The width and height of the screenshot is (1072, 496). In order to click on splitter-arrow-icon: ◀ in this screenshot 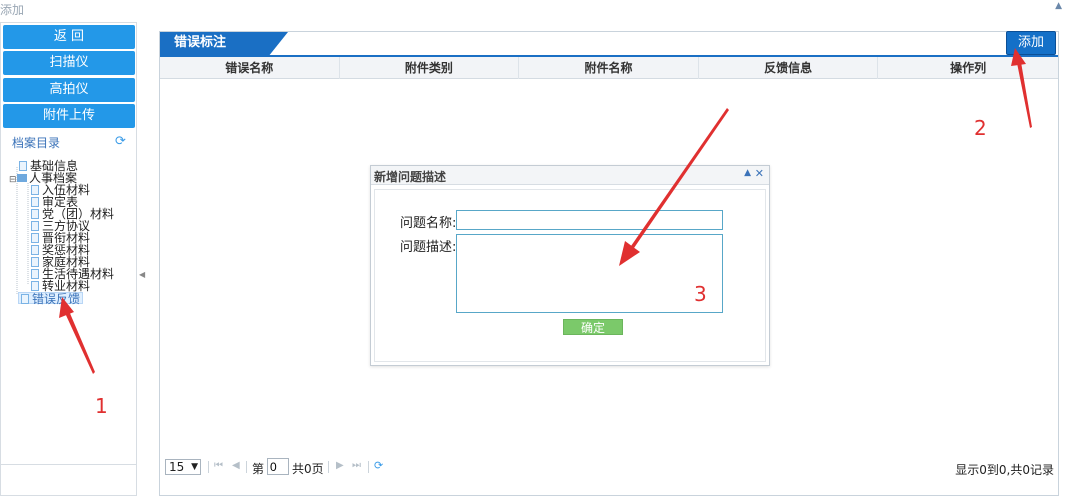, I will do `click(142, 274)`.